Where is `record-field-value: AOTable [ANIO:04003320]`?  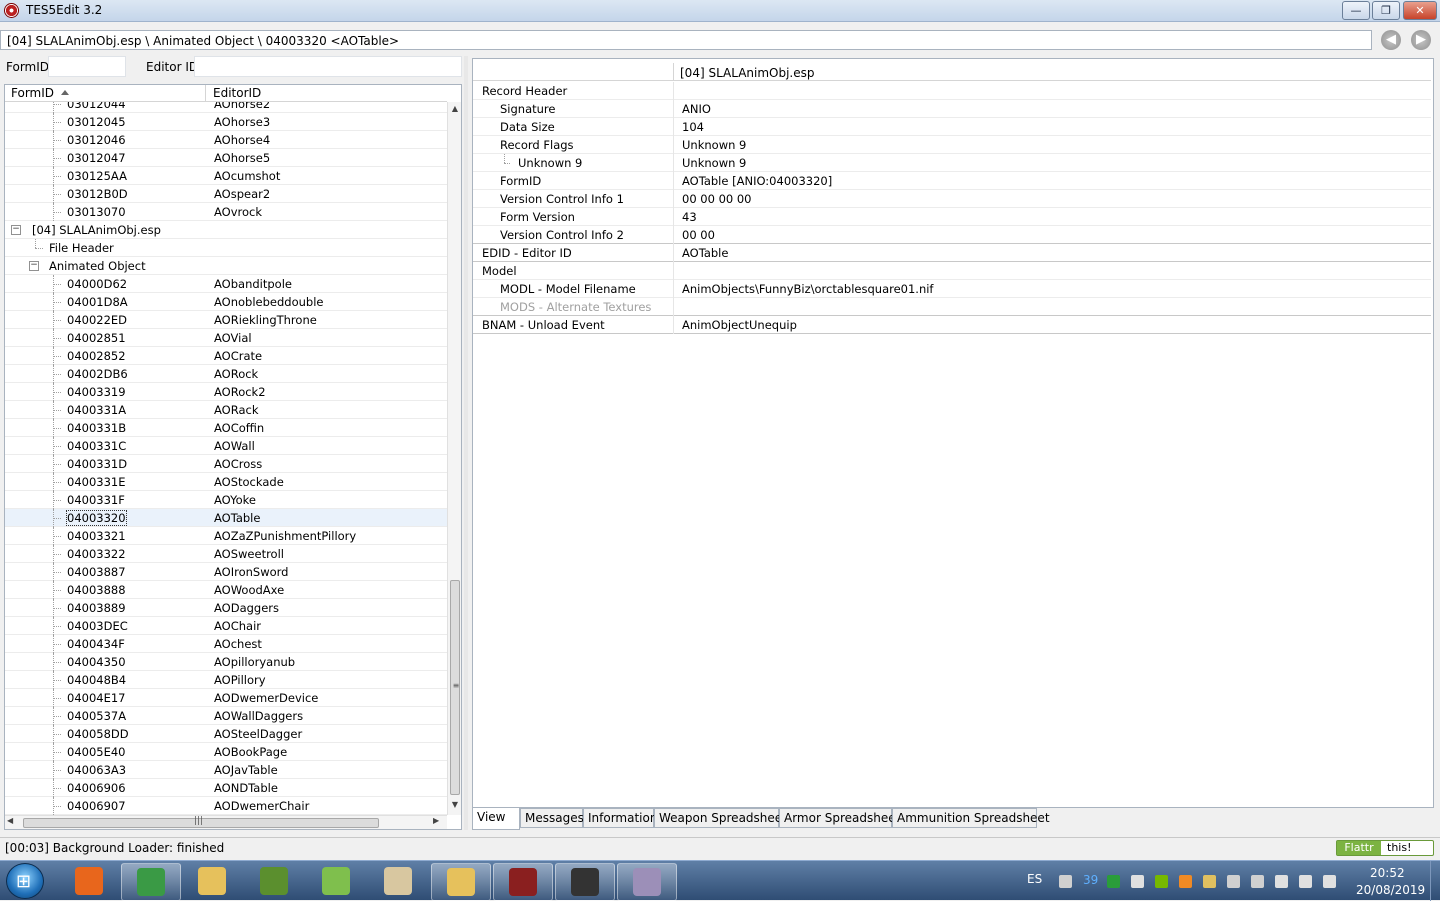 record-field-value: AOTable [ANIO:04003320] is located at coordinates (757, 181).